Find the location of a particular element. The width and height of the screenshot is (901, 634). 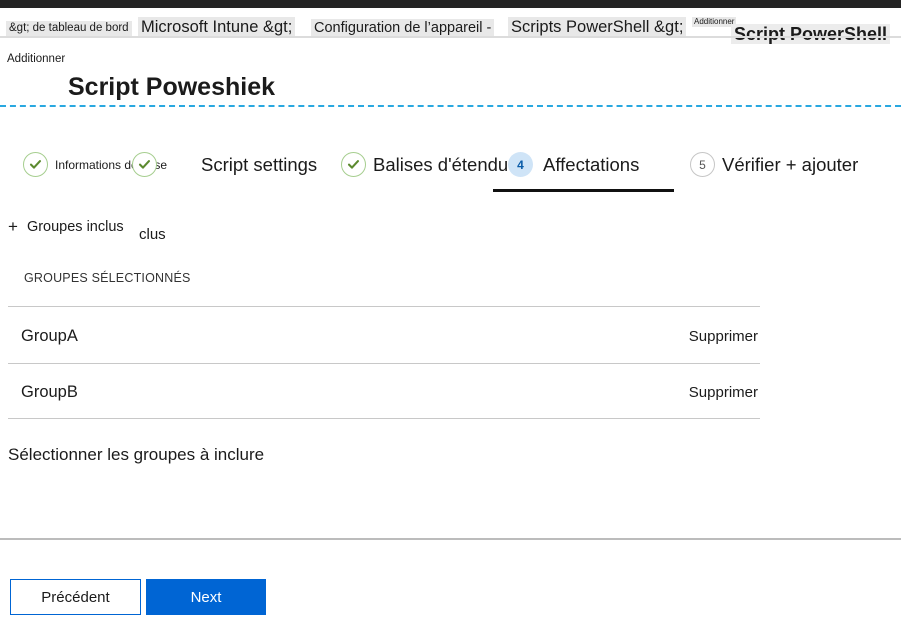

wizard-step-label: Script settings is located at coordinates (259, 164).